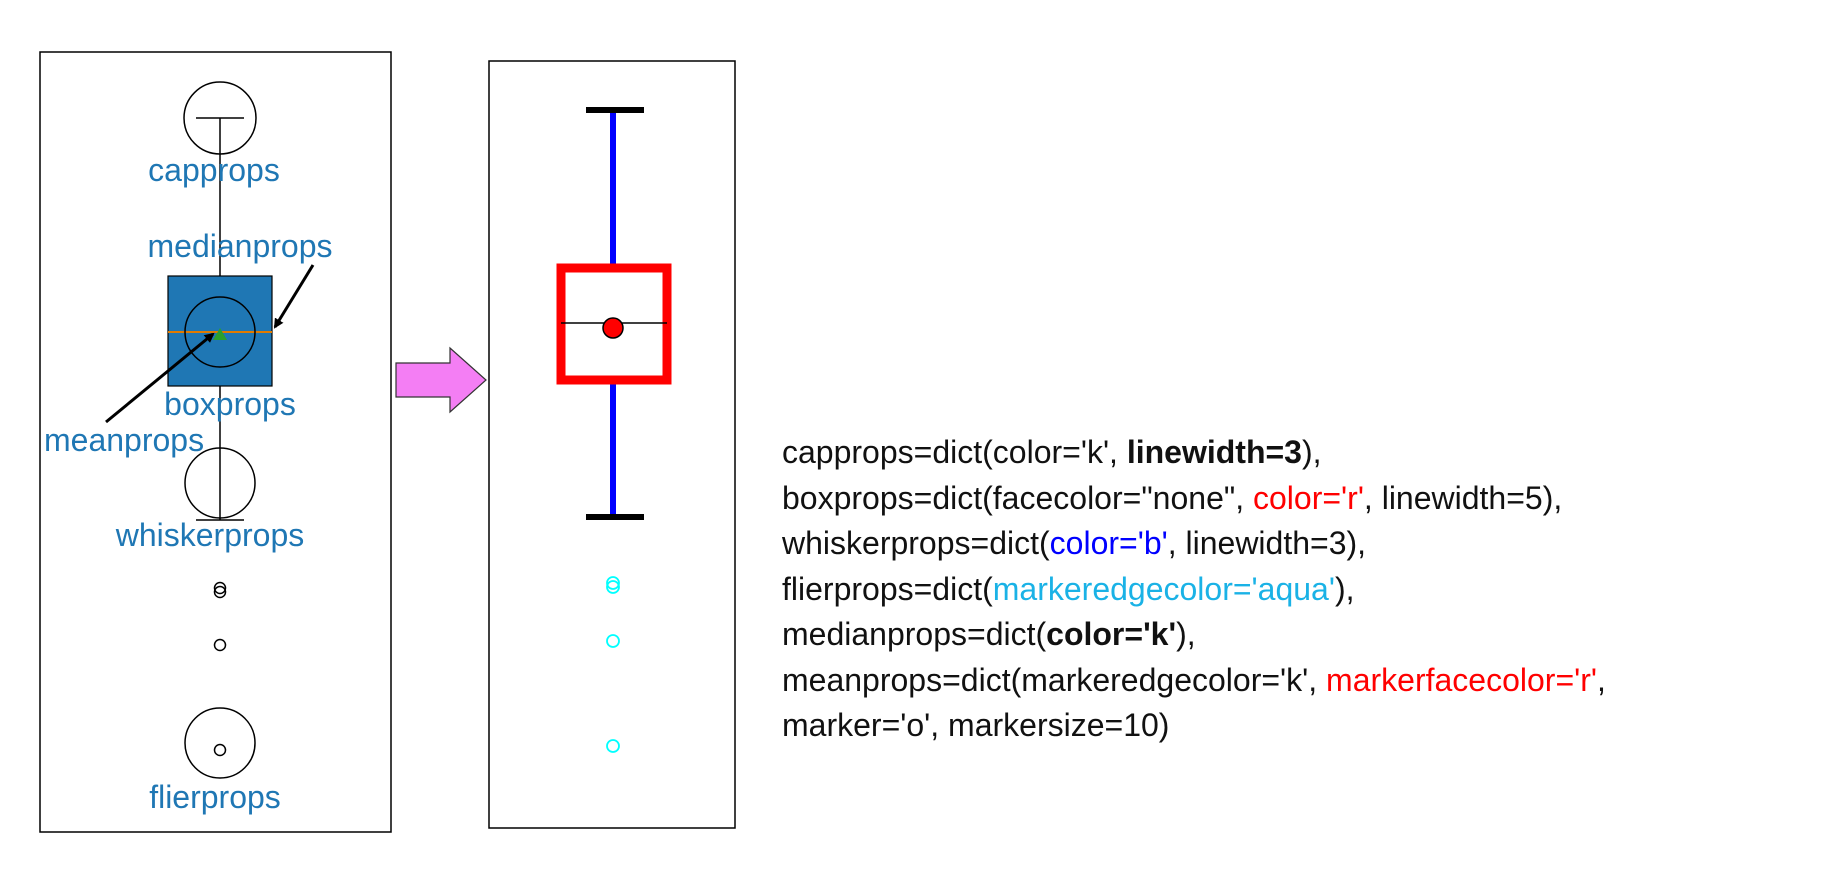 The image size is (1831, 895). Describe the element at coordinates (1108, 543) in the screenshot. I see `code-segment: color='b'` at that location.